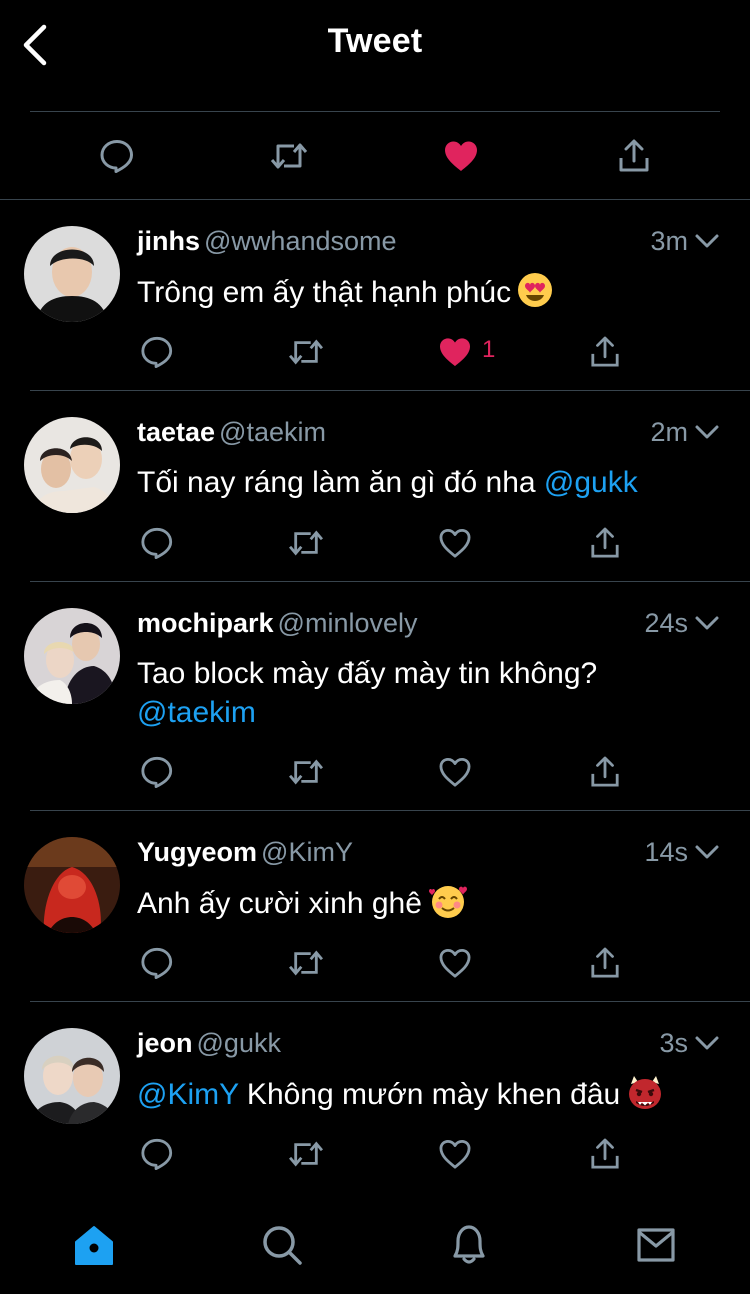  I want to click on timestamp: 24s, so click(666, 623).